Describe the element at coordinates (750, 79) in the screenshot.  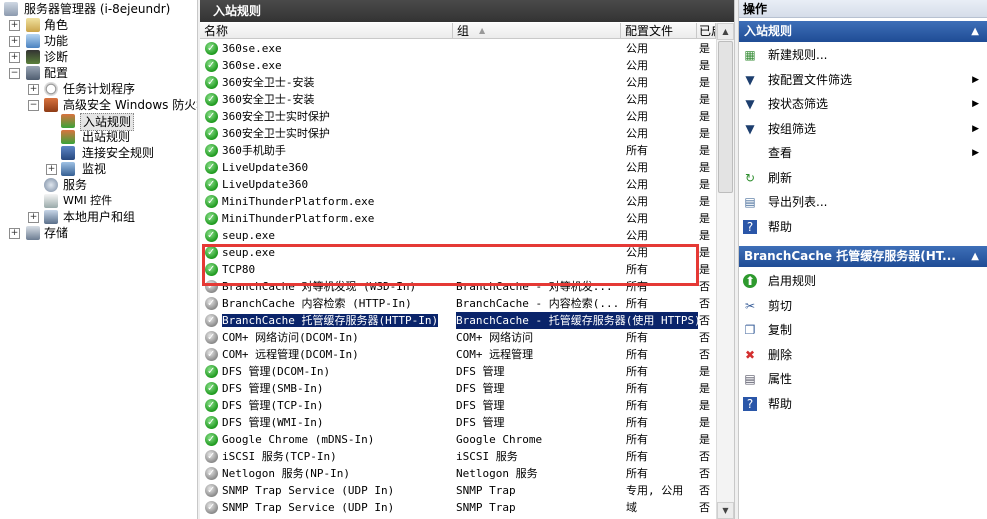
I see `filter-icon: ▼` at that location.